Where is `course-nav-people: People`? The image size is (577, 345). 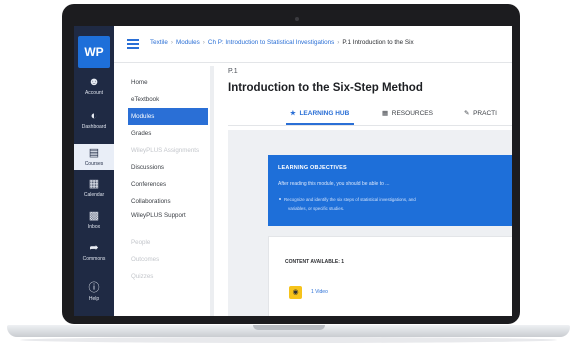 course-nav-people: People is located at coordinates (168, 242).